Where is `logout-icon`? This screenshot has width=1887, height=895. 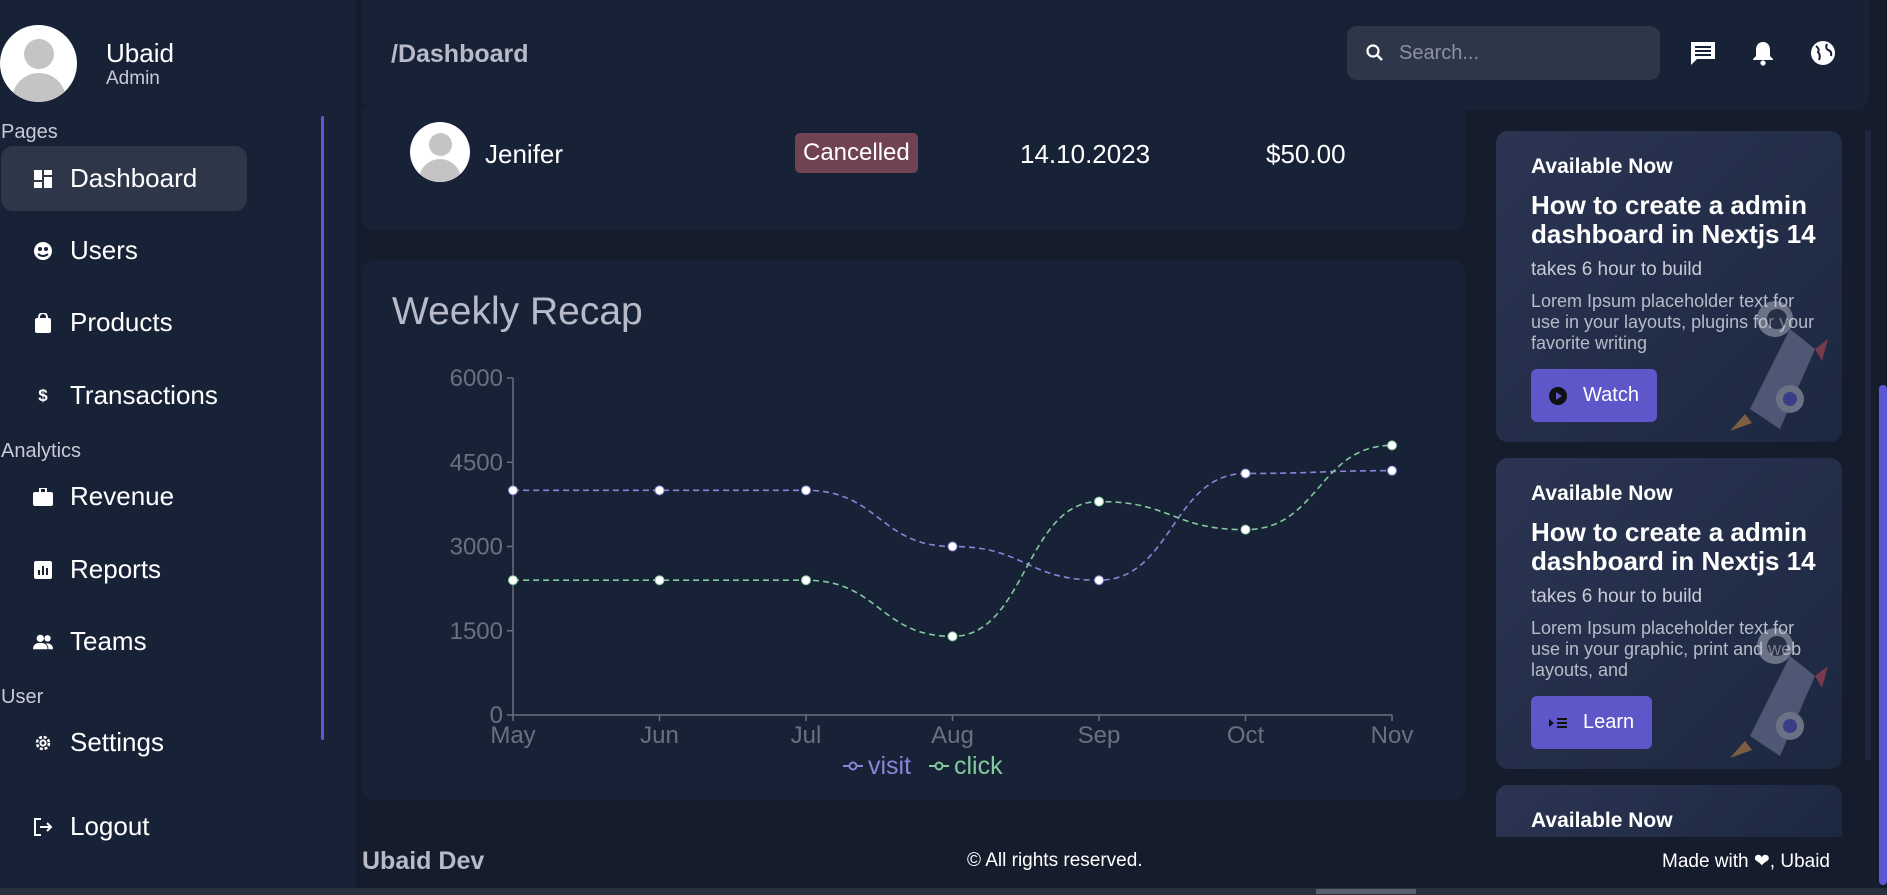
logout-icon is located at coordinates (43, 827).